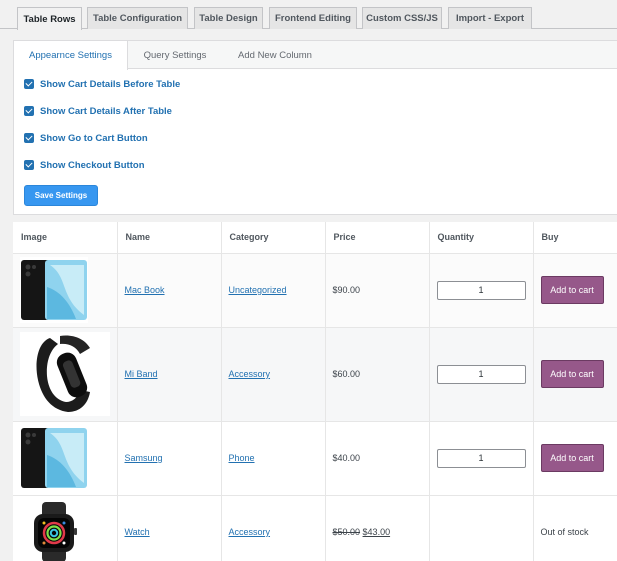 This screenshot has width=617, height=561. I want to click on tab-label: Frontend Editing, so click(313, 18).